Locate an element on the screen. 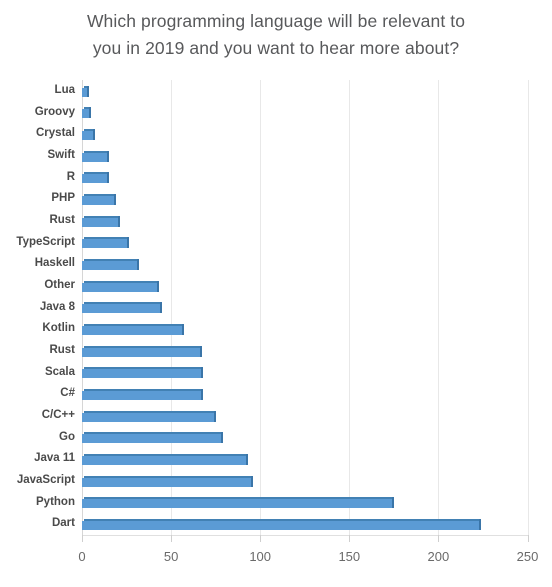  category-label: Kotlin is located at coordinates (58, 328).